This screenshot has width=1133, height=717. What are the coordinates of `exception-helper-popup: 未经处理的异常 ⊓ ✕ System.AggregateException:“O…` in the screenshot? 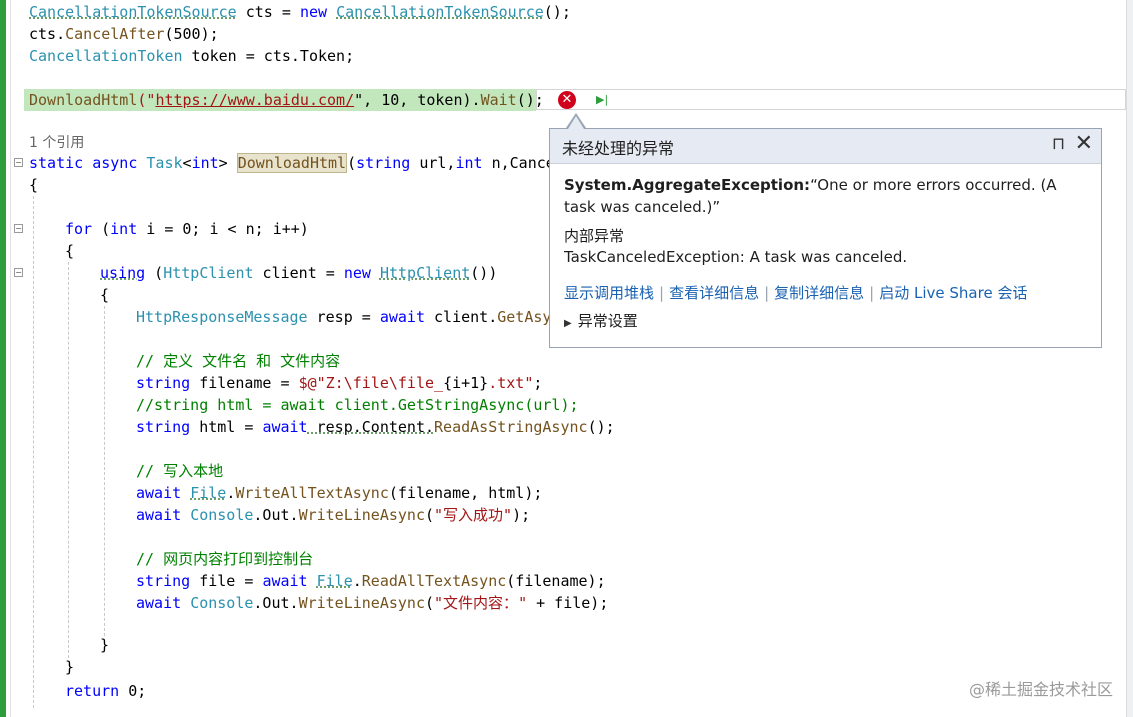 It's located at (825, 238).